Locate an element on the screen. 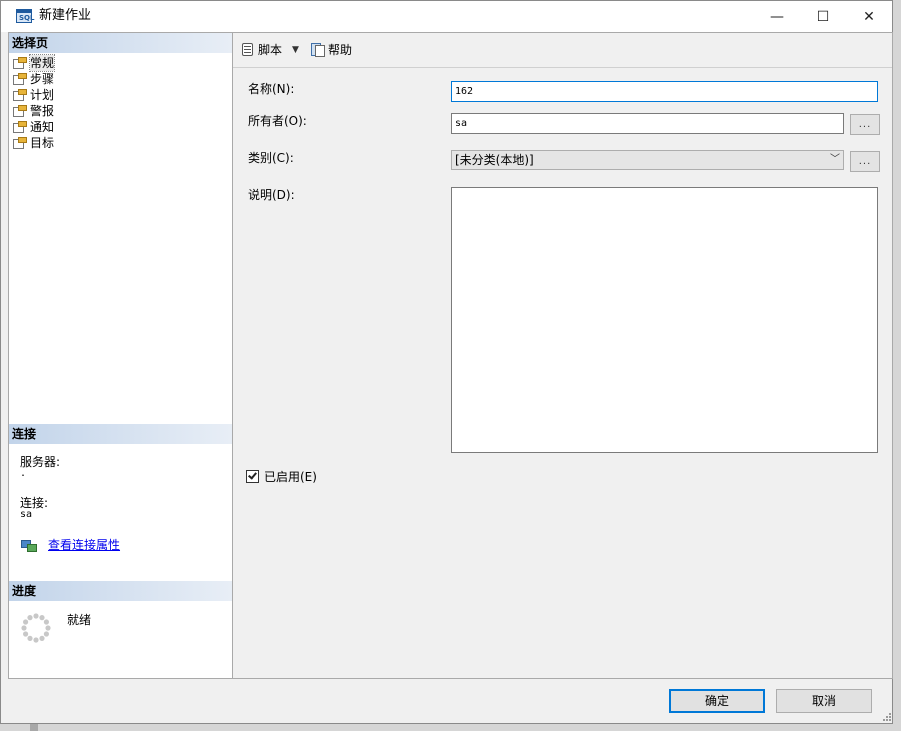 The height and width of the screenshot is (731, 901). progress-status: 就绪 is located at coordinates (79, 620).